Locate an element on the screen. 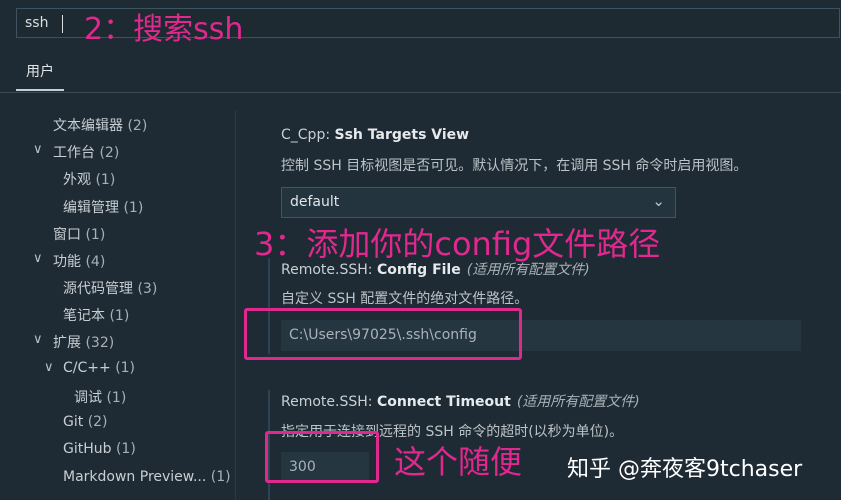 This screenshot has width=841, height=500. toc-item-window: 窗口 (1) is located at coordinates (79, 234).